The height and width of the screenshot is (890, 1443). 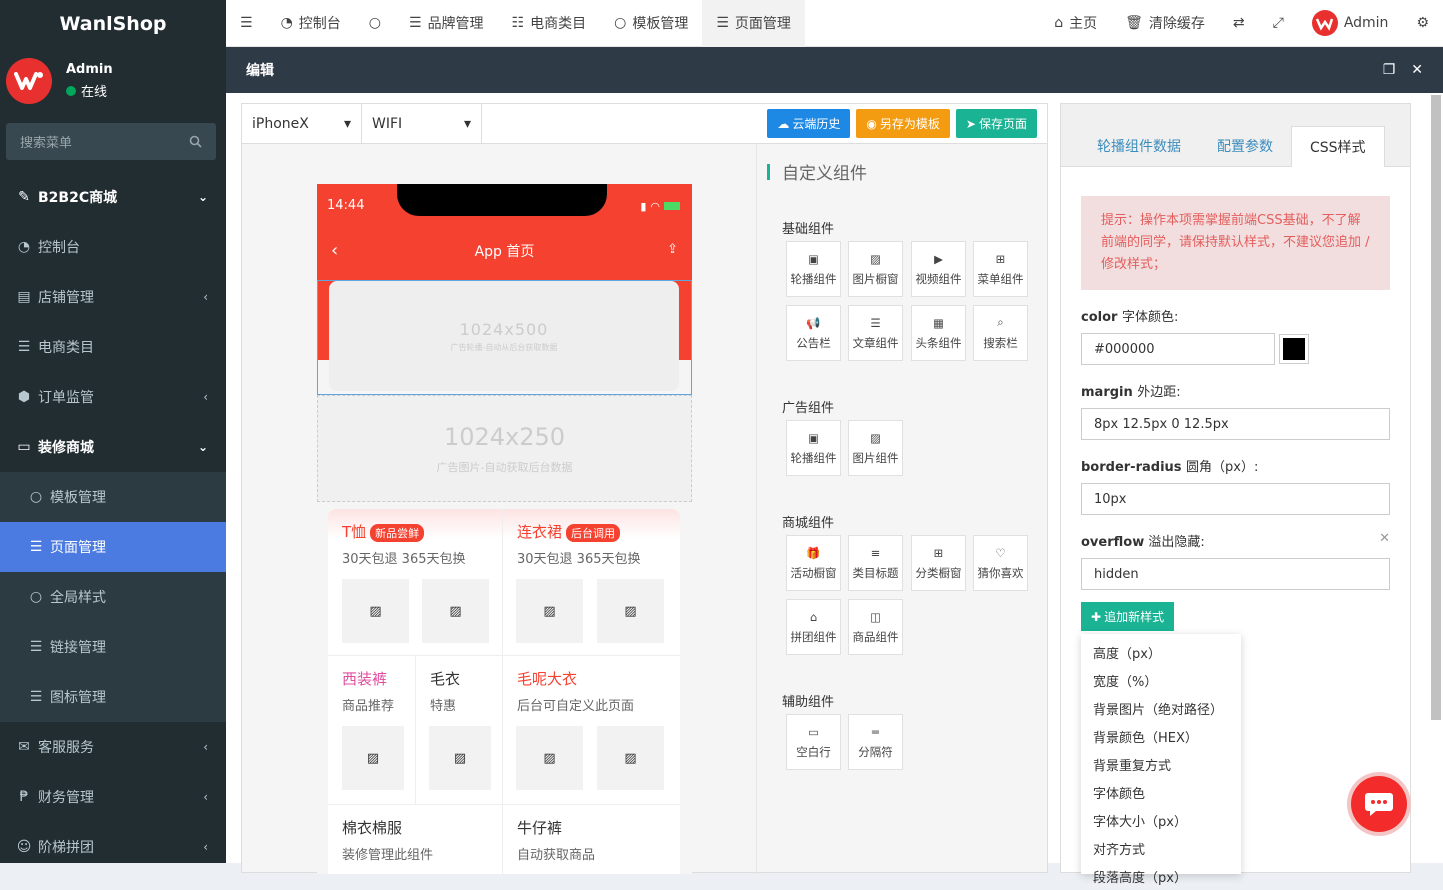 I want to click on comp-blank-row: ▭空白行, so click(x=813, y=742).